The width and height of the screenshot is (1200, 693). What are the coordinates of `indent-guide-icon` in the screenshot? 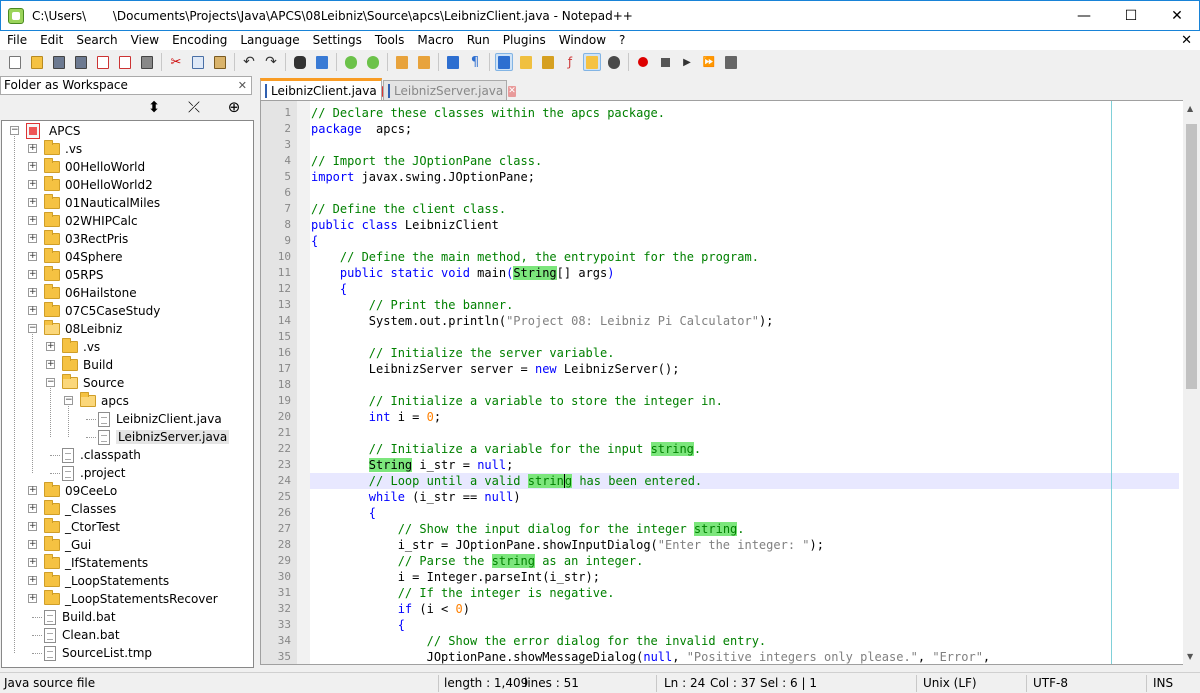 It's located at (504, 62).